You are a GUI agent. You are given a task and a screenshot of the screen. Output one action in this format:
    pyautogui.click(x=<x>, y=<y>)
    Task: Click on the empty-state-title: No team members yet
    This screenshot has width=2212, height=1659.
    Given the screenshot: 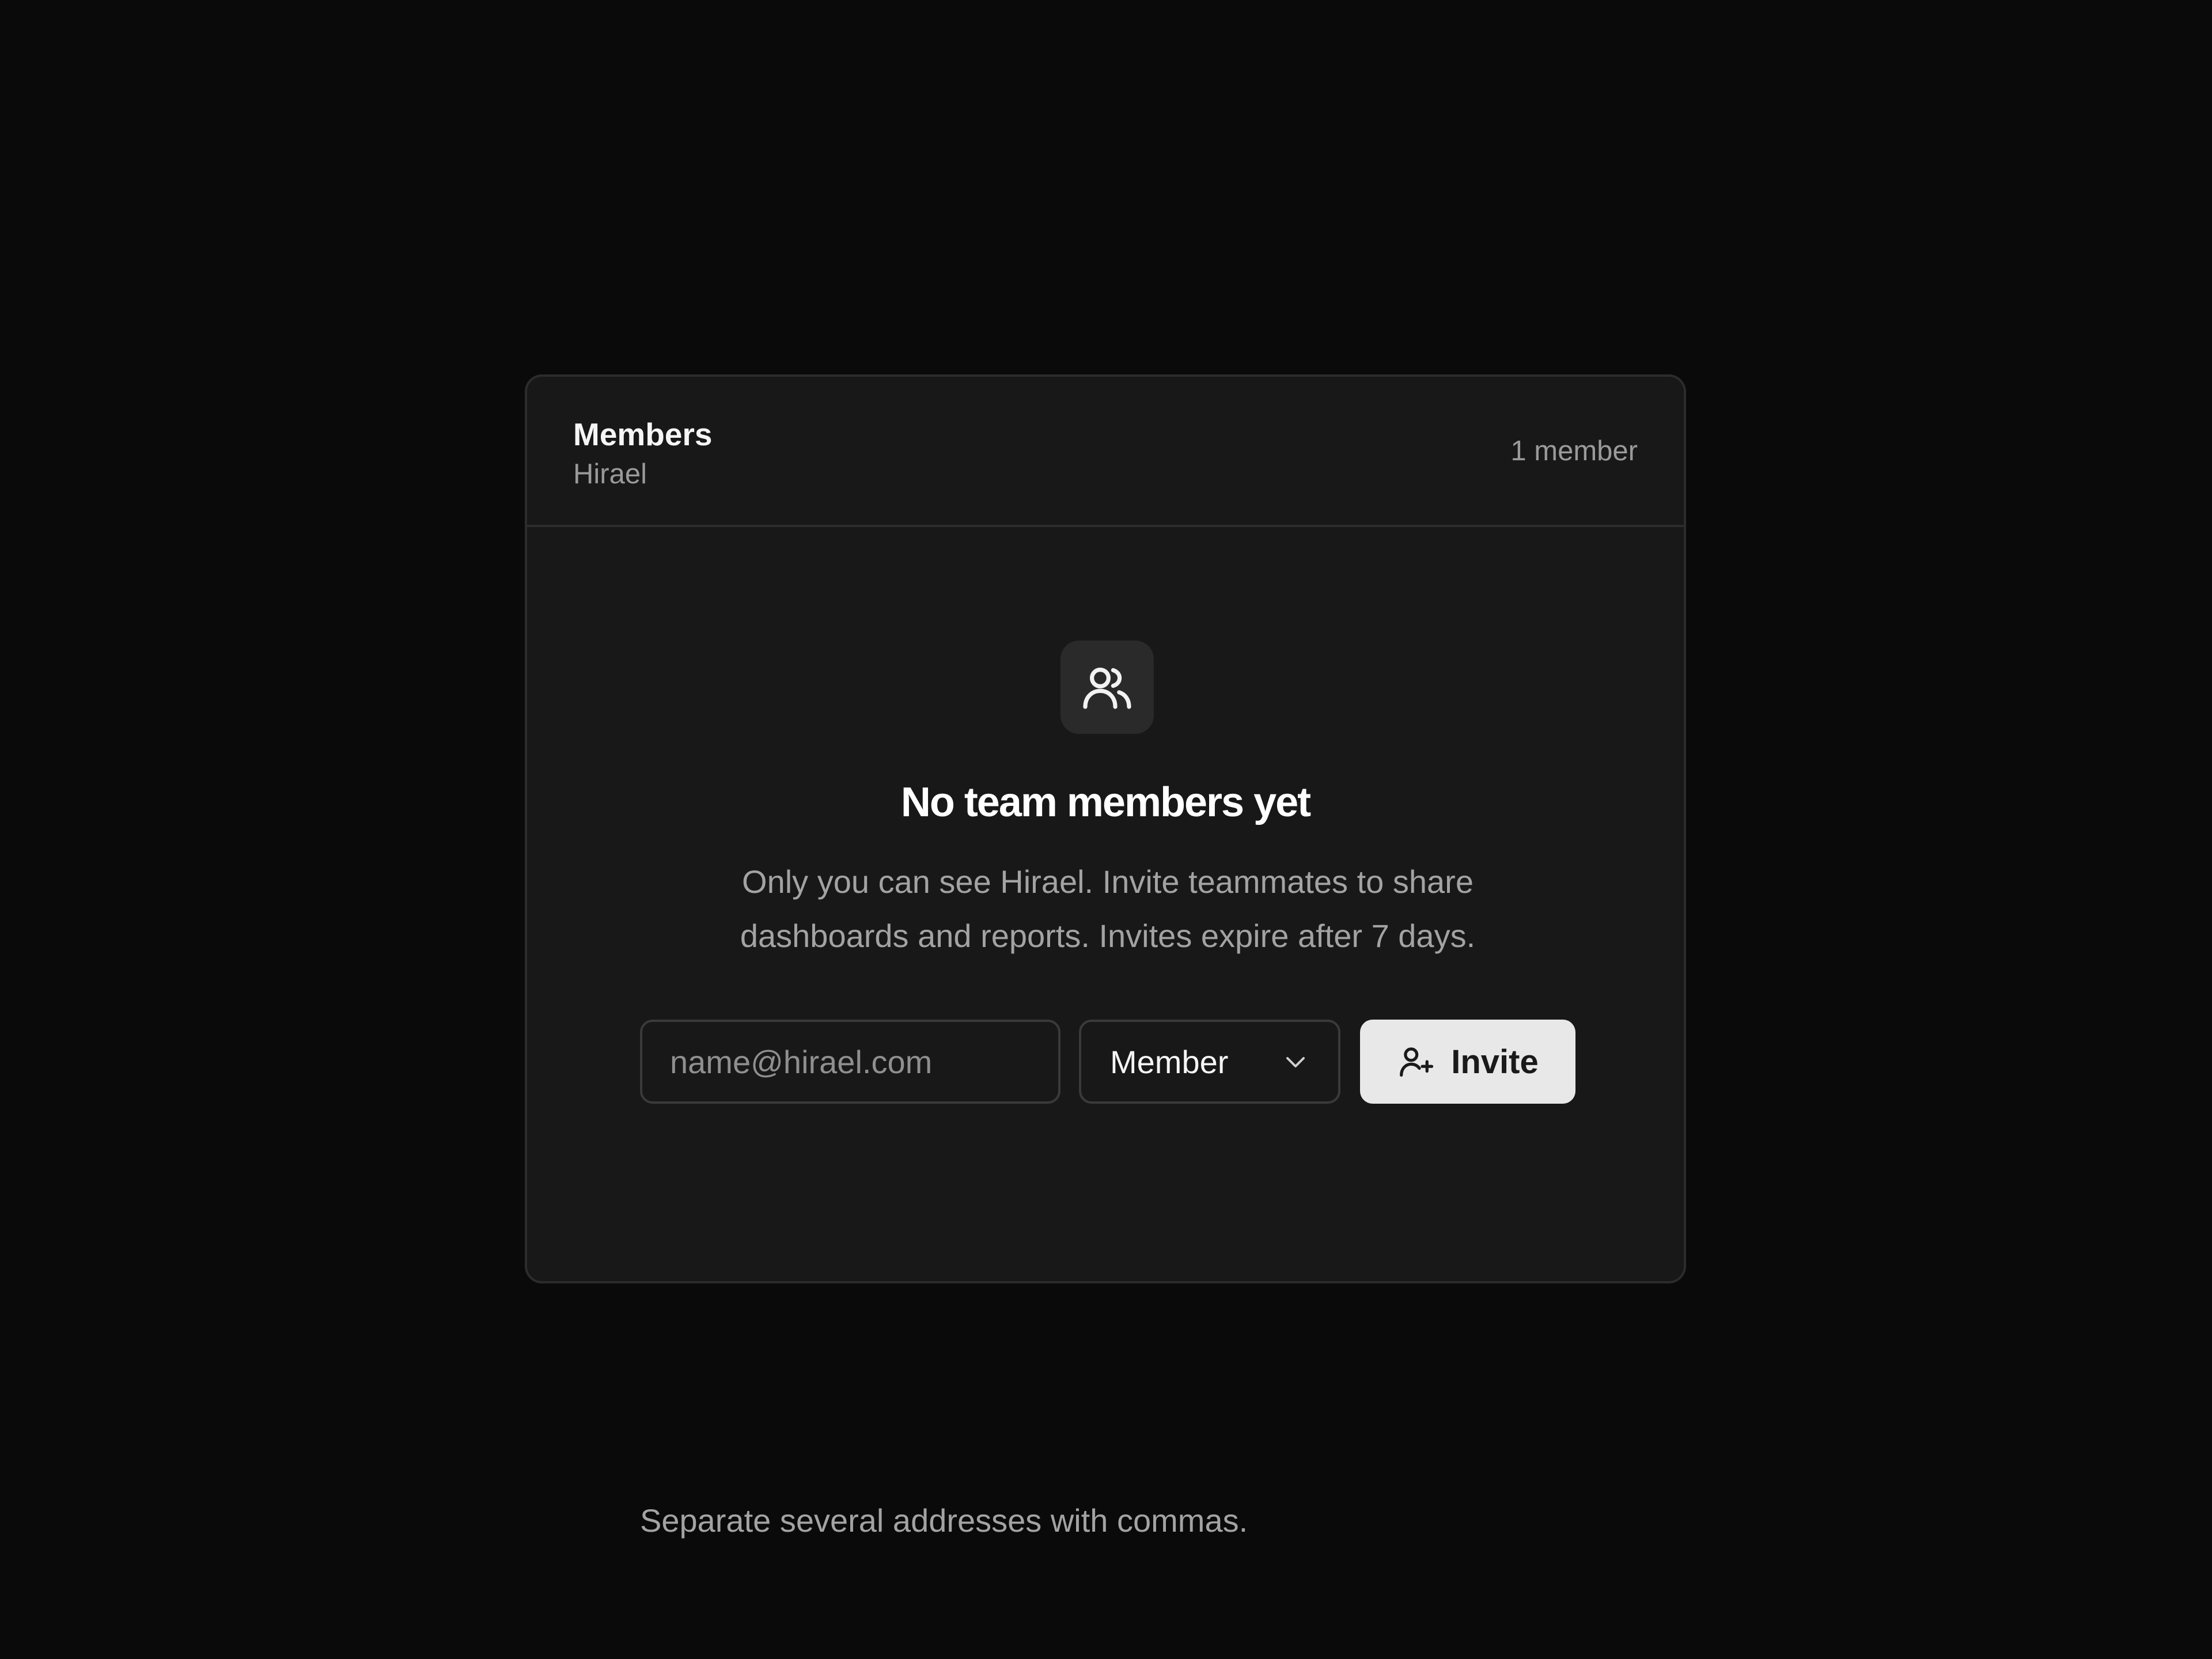 What is the action you would take?
    pyautogui.click(x=1105, y=802)
    